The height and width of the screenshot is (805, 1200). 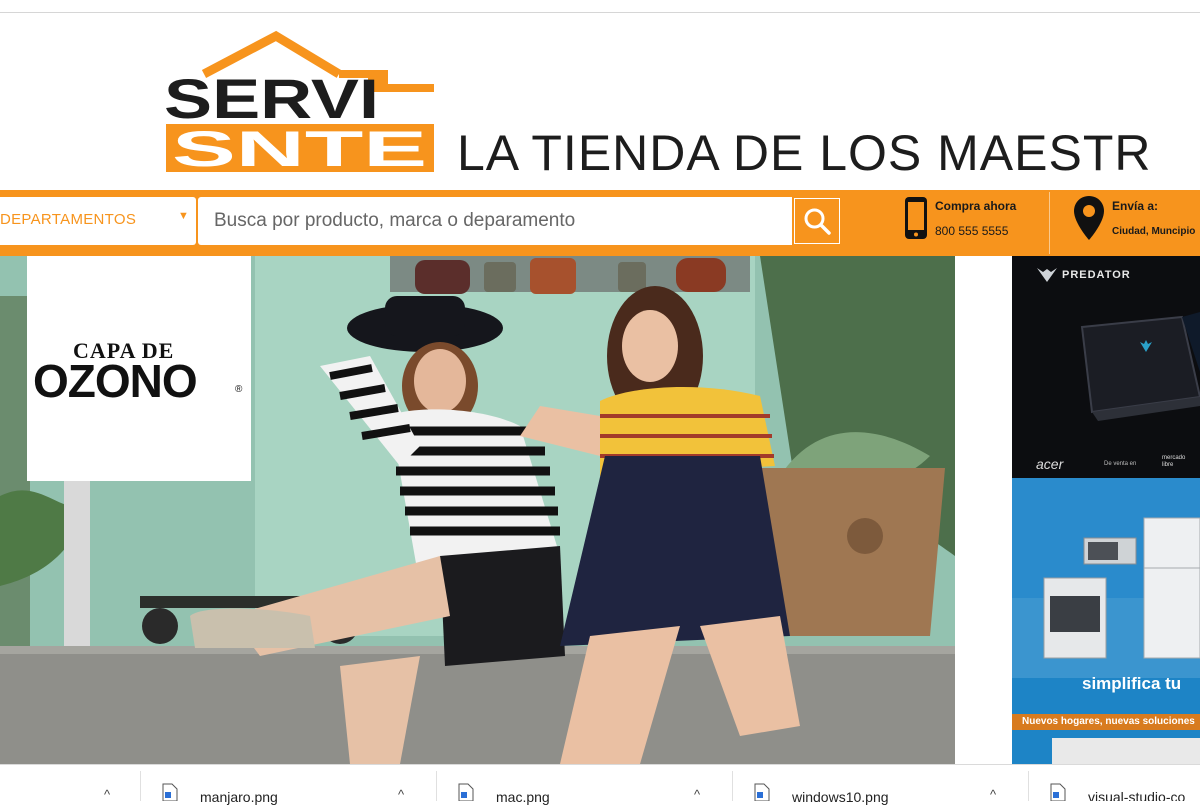 I want to click on registered-mark: ®, so click(x=239, y=389).